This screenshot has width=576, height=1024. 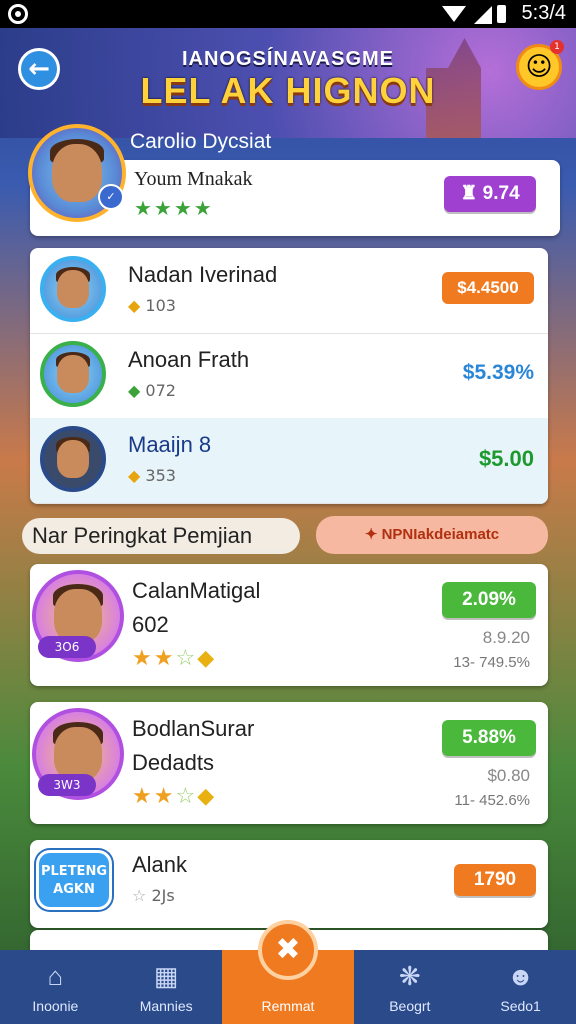 What do you see at coordinates (160, 475) in the screenshot?
I see `score-value: 353` at bounding box center [160, 475].